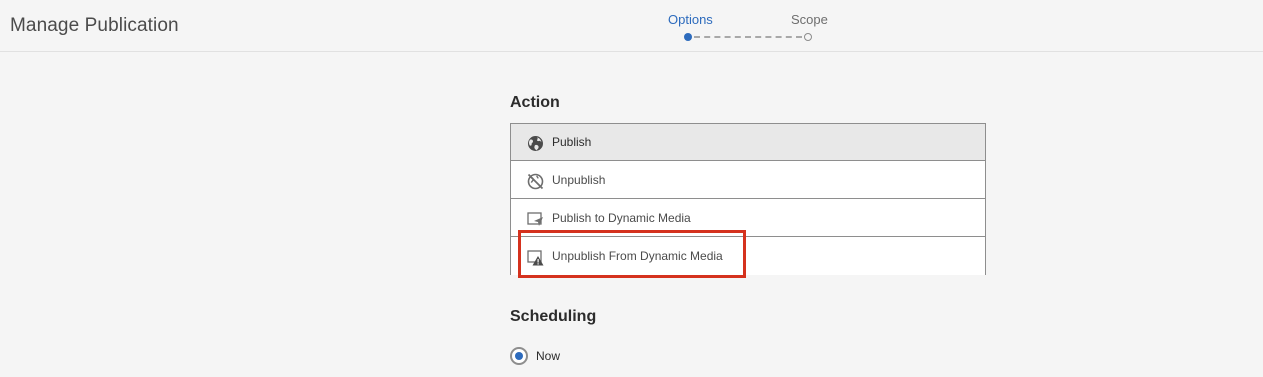  Describe the element at coordinates (808, 37) in the screenshot. I see `step-scope-dot` at that location.